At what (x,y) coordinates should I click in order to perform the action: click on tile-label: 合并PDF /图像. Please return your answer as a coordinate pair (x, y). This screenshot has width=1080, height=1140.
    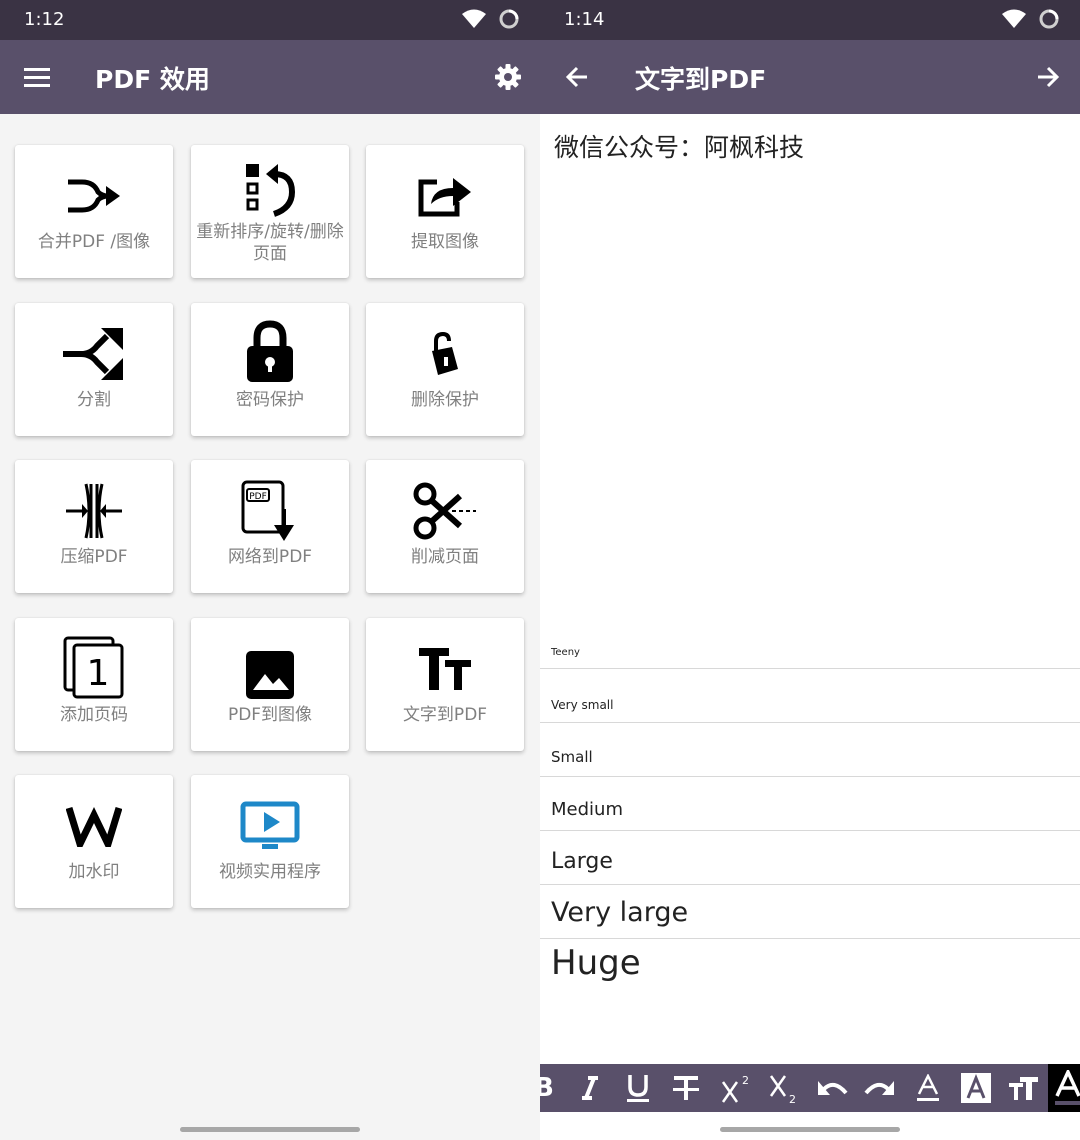
    Looking at the image, I should click on (94, 242).